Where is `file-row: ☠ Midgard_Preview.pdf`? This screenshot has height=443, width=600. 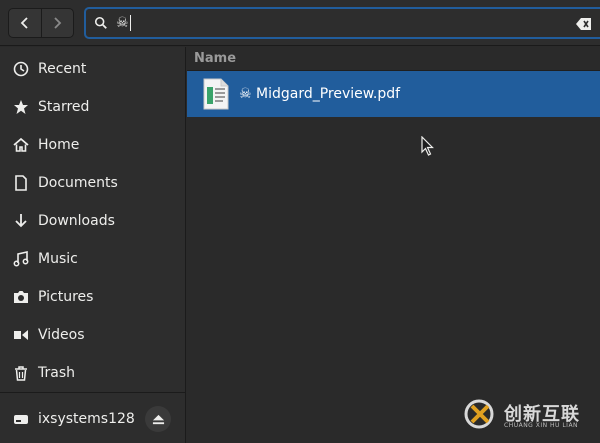
file-row: ☠ Midgard_Preview.pdf is located at coordinates (393, 94).